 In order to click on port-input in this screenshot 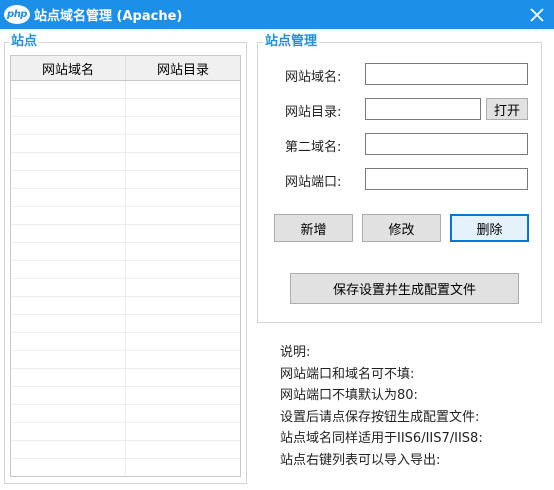, I will do `click(446, 179)`.